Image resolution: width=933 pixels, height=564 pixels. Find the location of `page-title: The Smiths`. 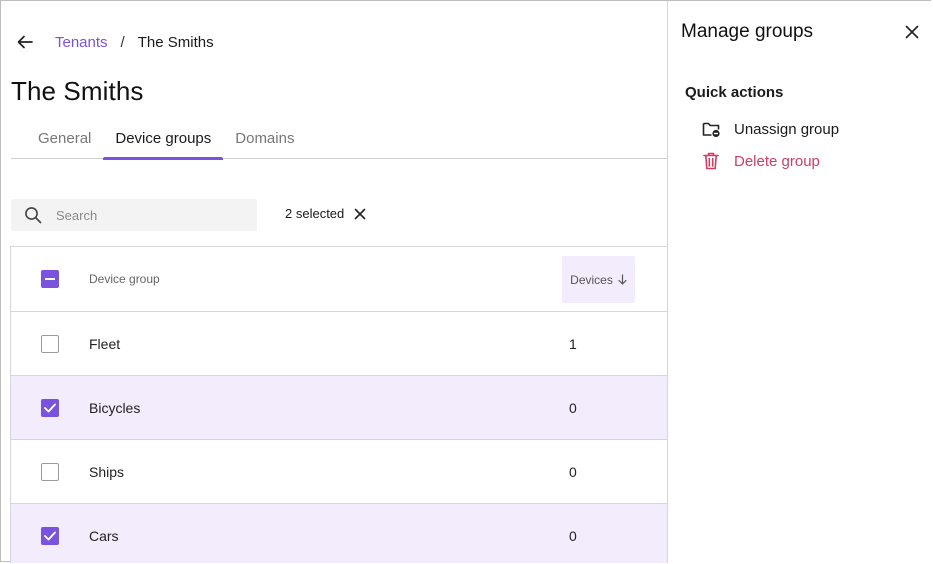

page-title: The Smiths is located at coordinates (77, 91).